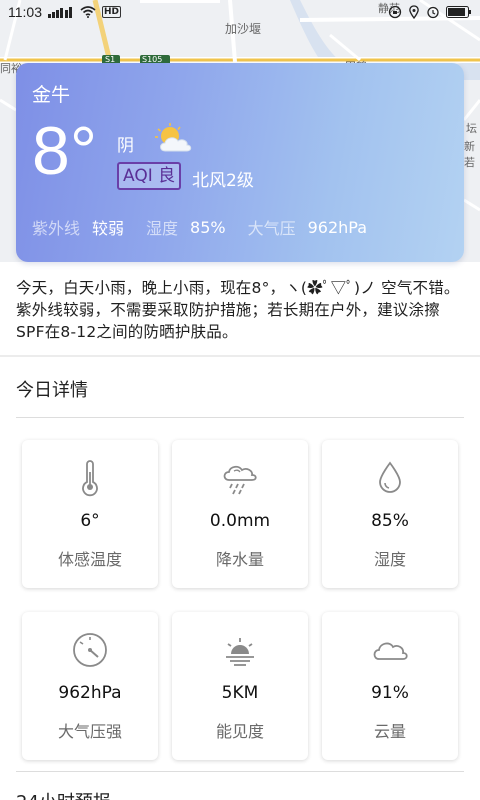  I want to click on pressure-detail-label: 大气压强, so click(89, 731).